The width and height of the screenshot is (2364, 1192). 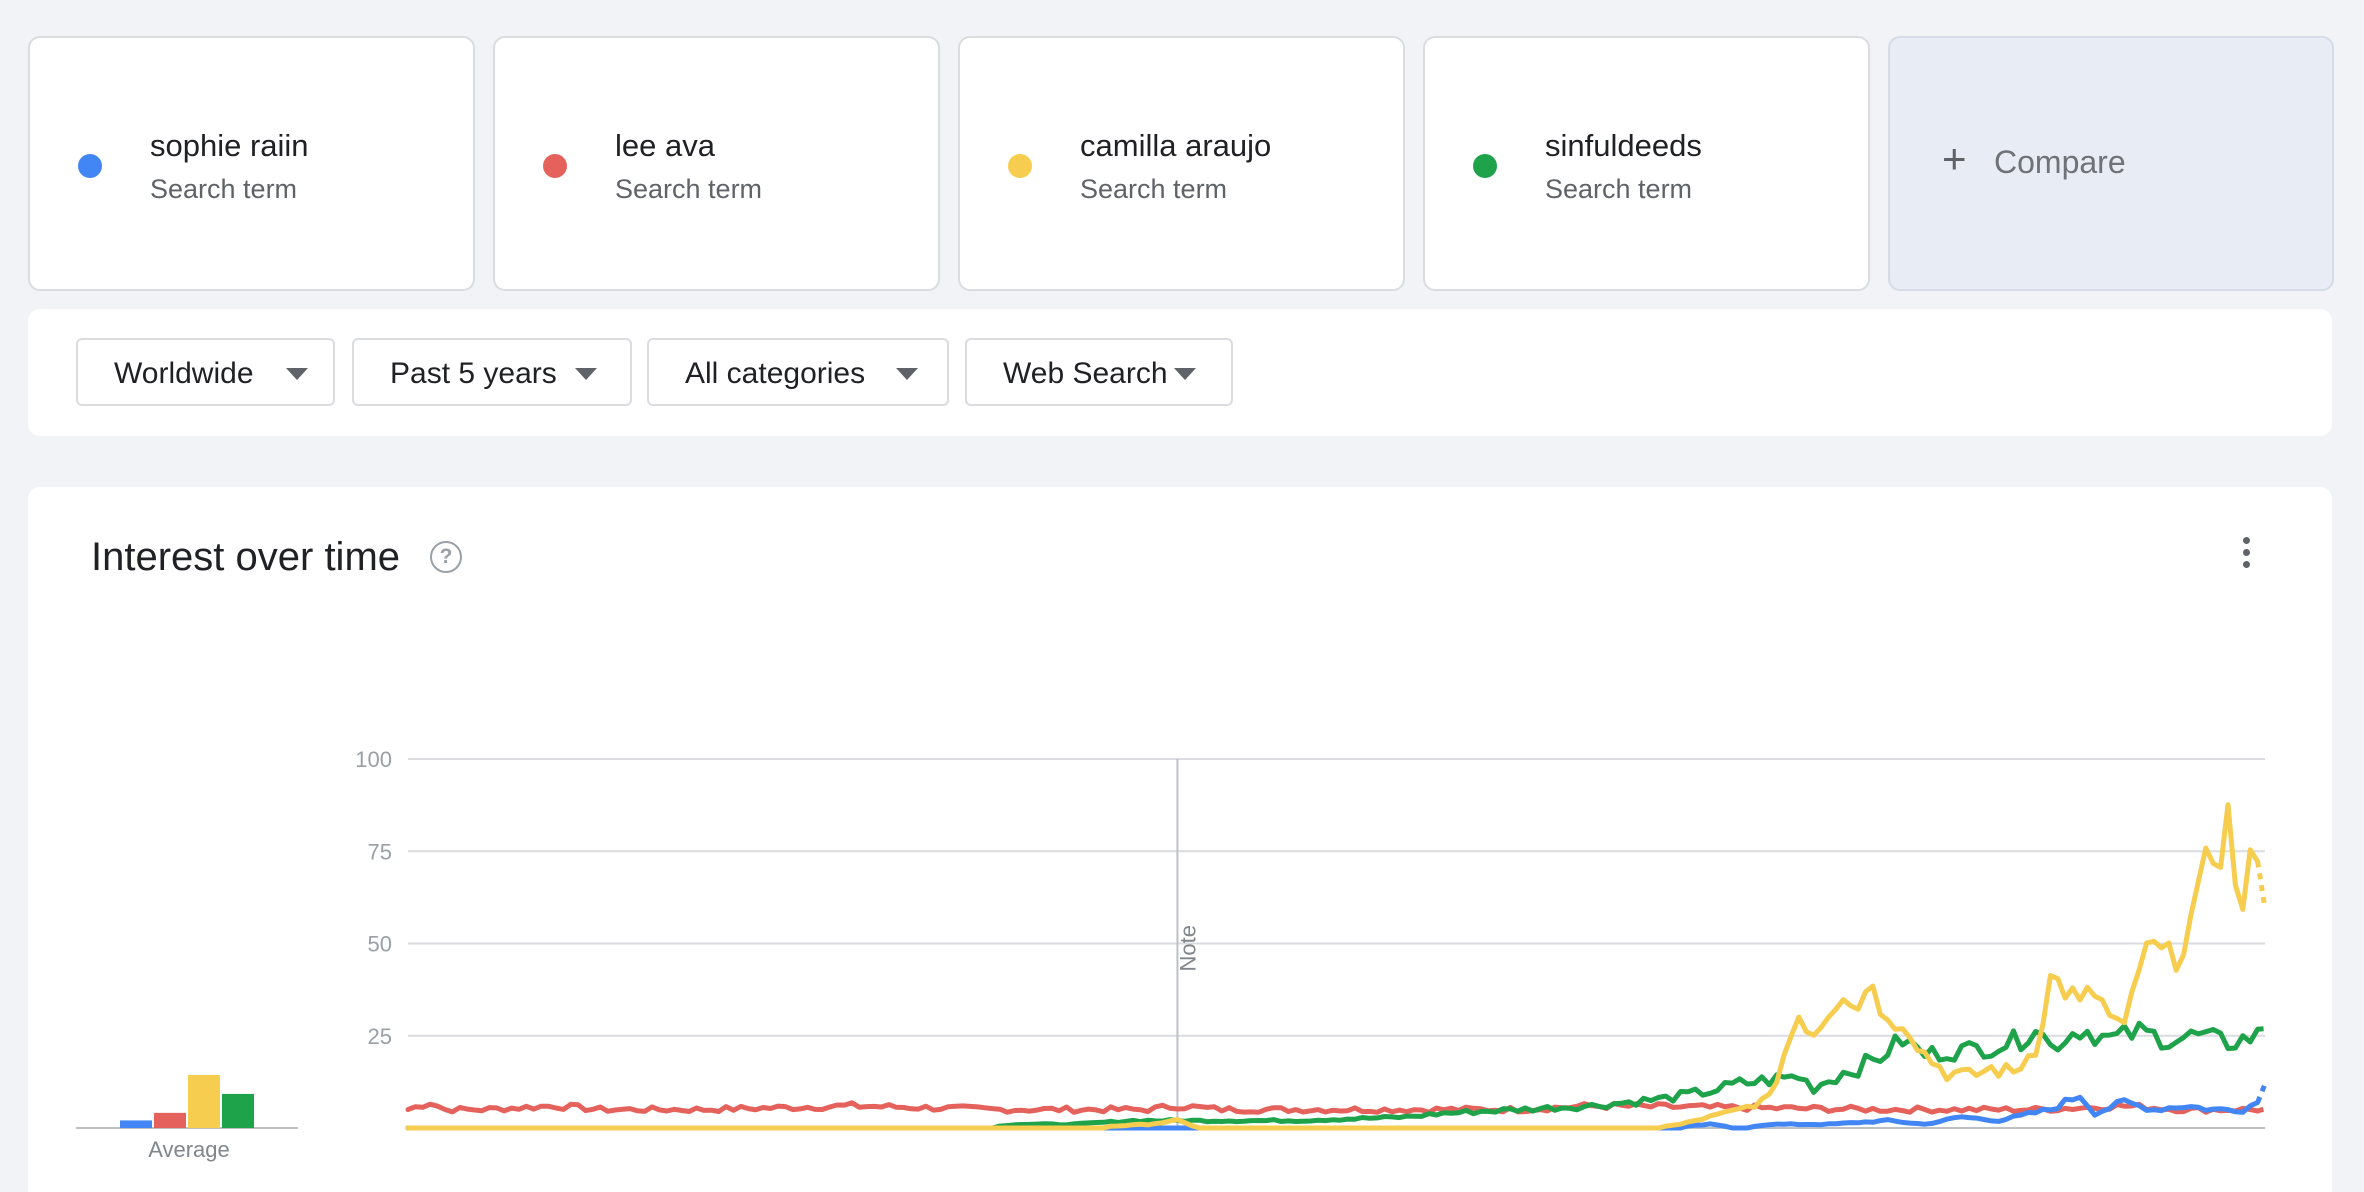 I want to click on average-bar-camilla-araujo, so click(x=204, y=1101).